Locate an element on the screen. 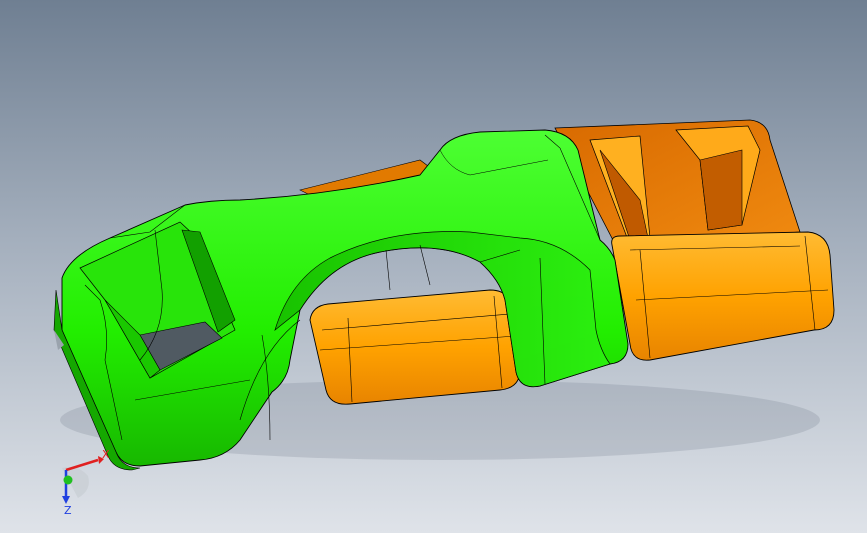  z-axis-arrow is located at coordinates (66, 500).